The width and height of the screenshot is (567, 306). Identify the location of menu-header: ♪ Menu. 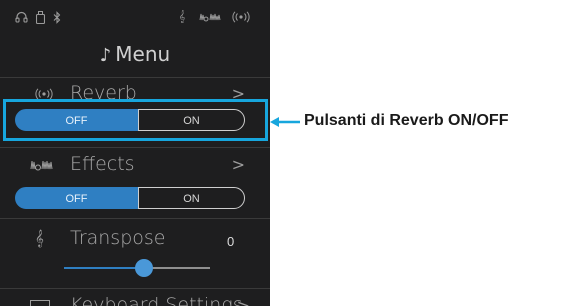
(135, 57).